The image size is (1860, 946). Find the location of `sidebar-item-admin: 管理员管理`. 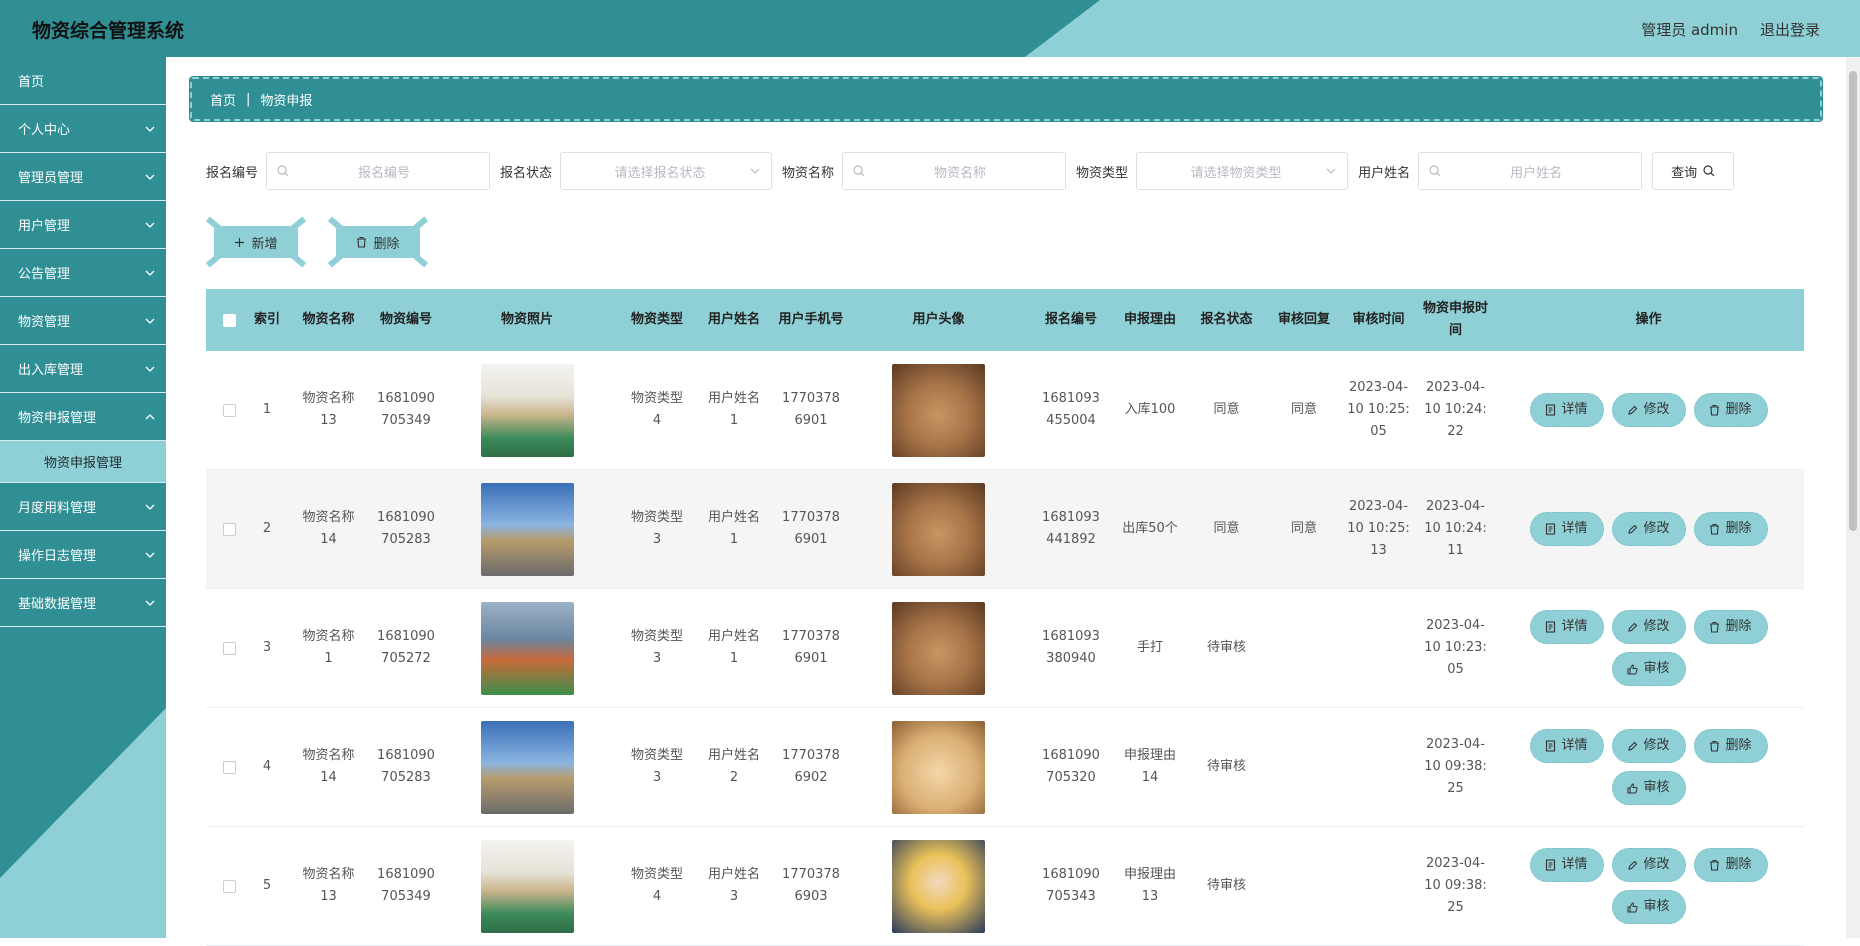

sidebar-item-admin: 管理员管理 is located at coordinates (83, 177).